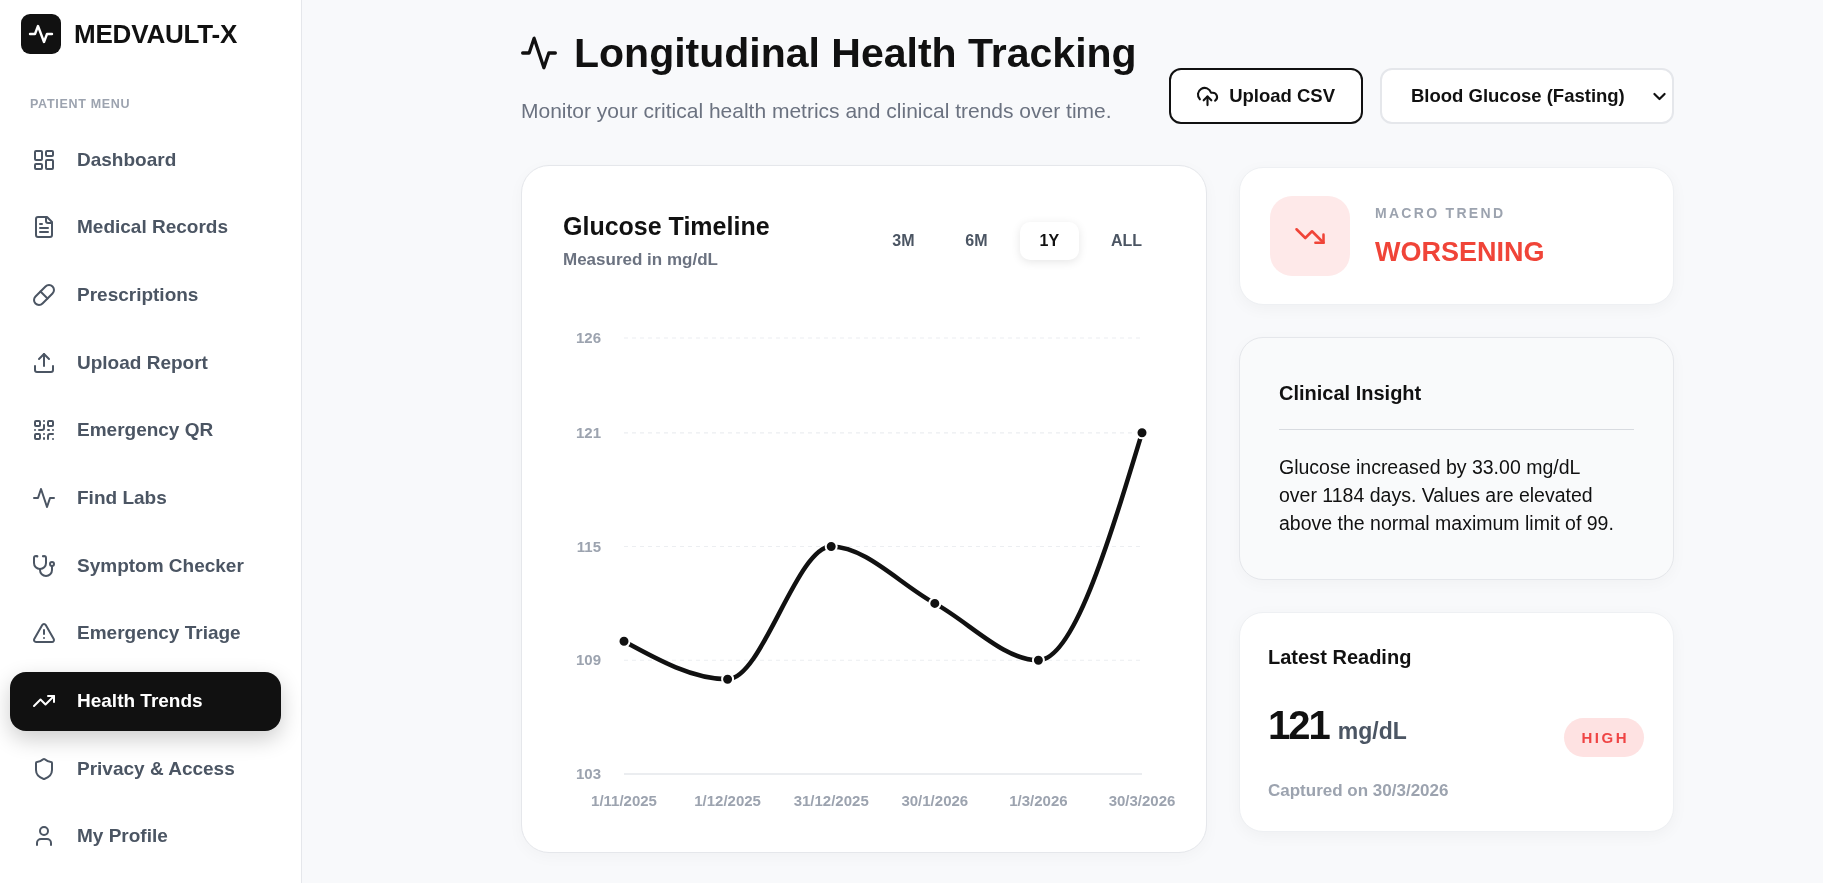  Describe the element at coordinates (903, 240) in the screenshot. I see `range-tab: 3M` at that location.